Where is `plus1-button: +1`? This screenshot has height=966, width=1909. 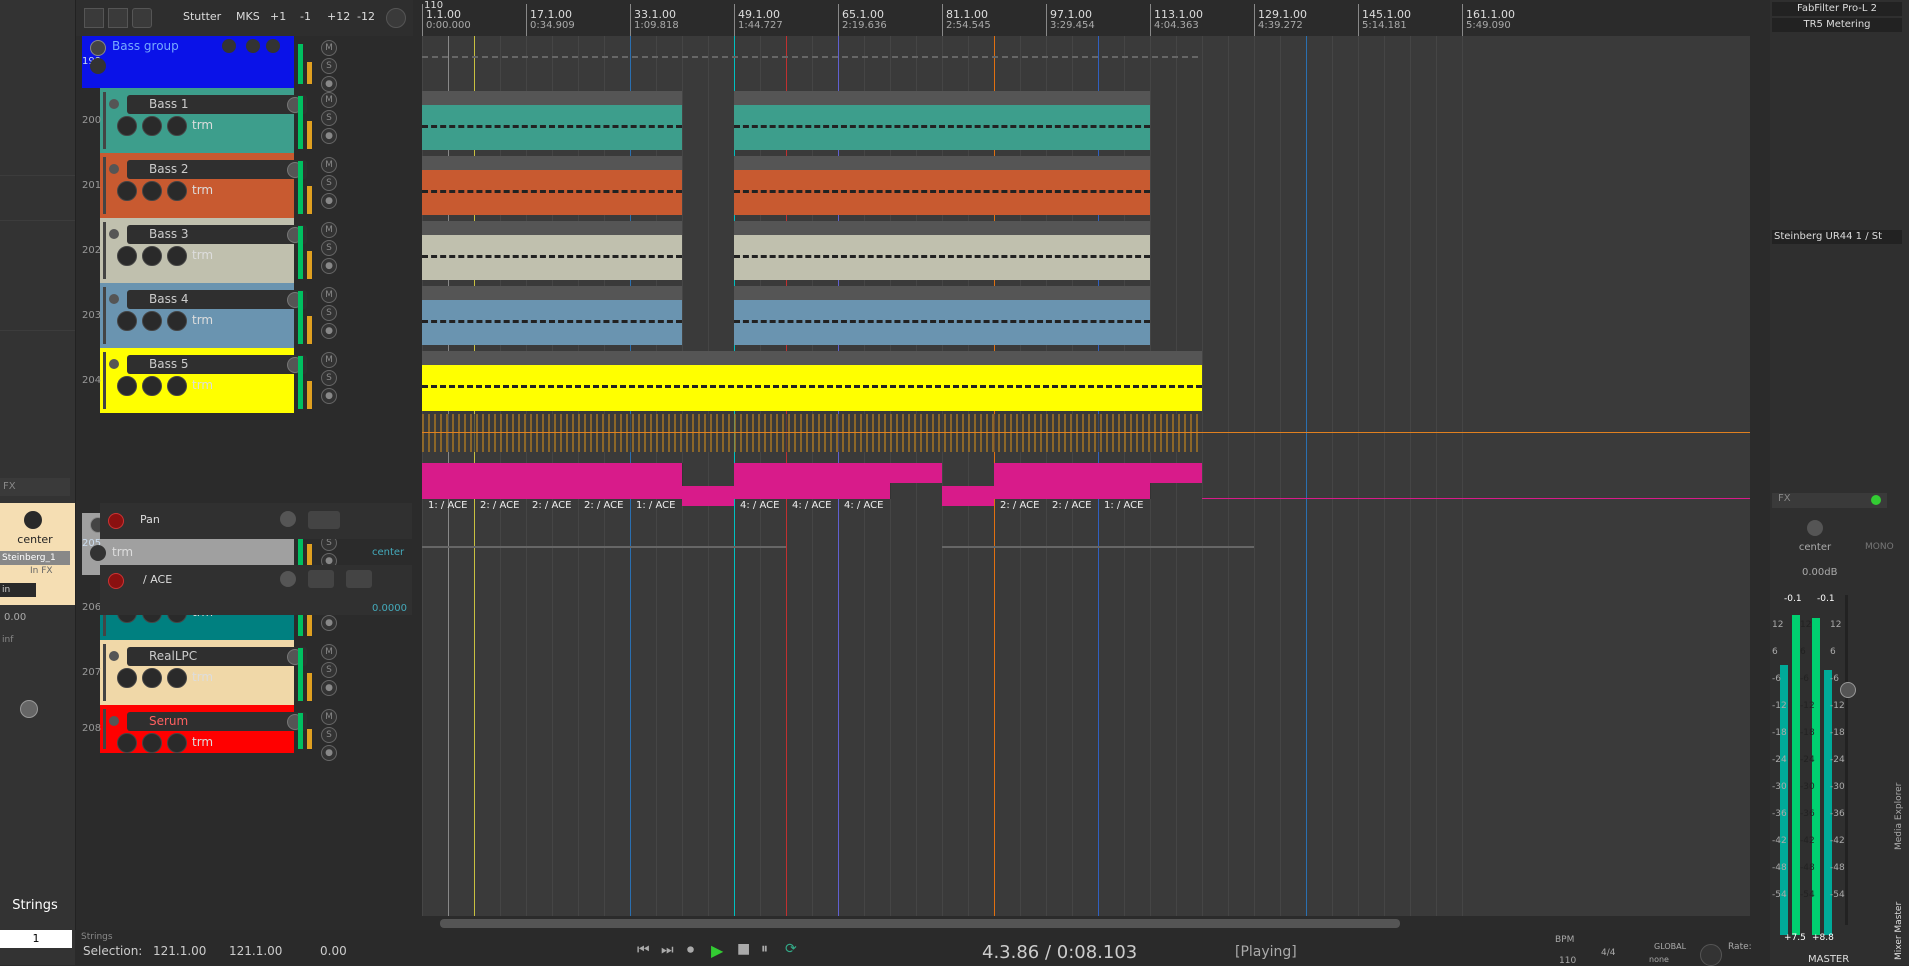 plus1-button: +1 is located at coordinates (278, 16).